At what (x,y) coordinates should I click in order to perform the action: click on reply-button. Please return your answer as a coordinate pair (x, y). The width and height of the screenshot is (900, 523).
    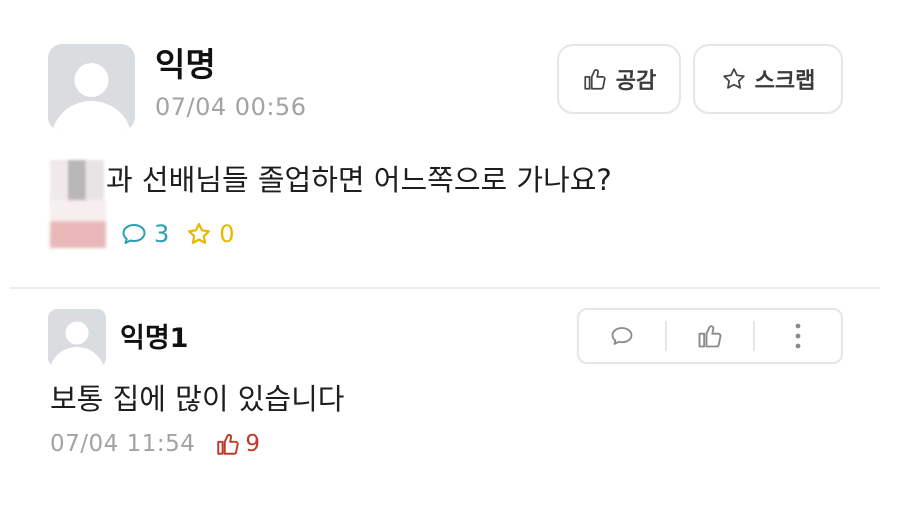
    Looking at the image, I should click on (622, 336).